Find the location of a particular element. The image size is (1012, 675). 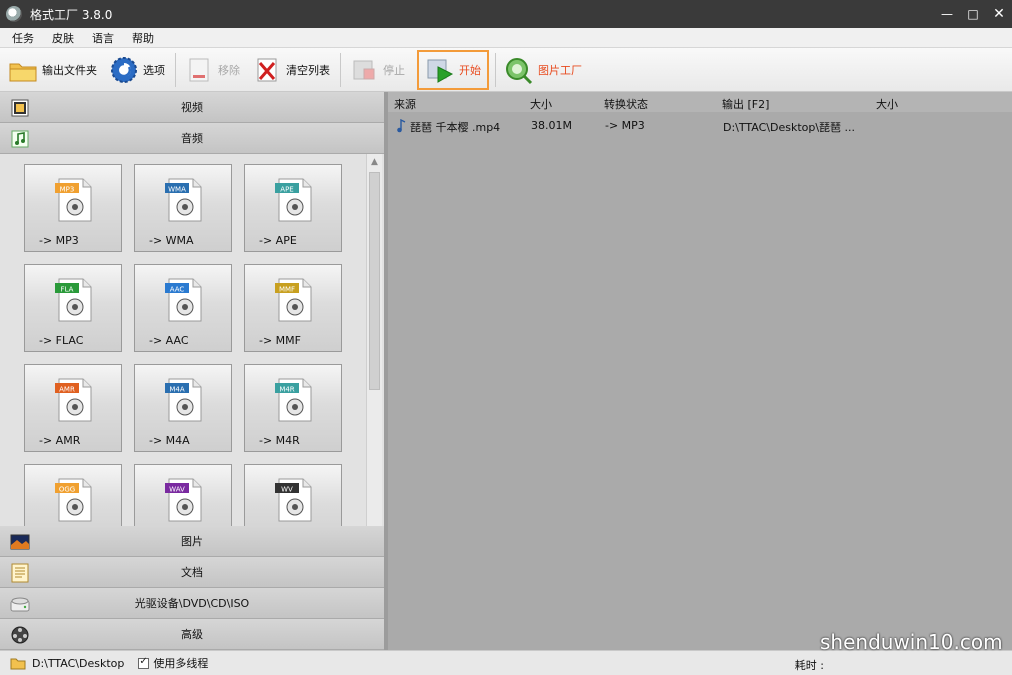

format-tile-label: -> MMF is located at coordinates (280, 340).